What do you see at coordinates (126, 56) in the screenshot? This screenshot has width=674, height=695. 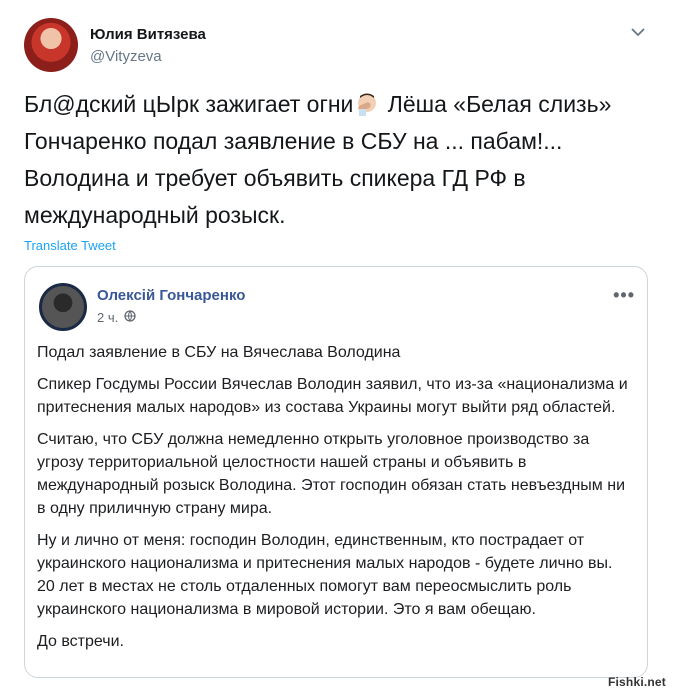 I see `author-handle: @Vityzeva` at bounding box center [126, 56].